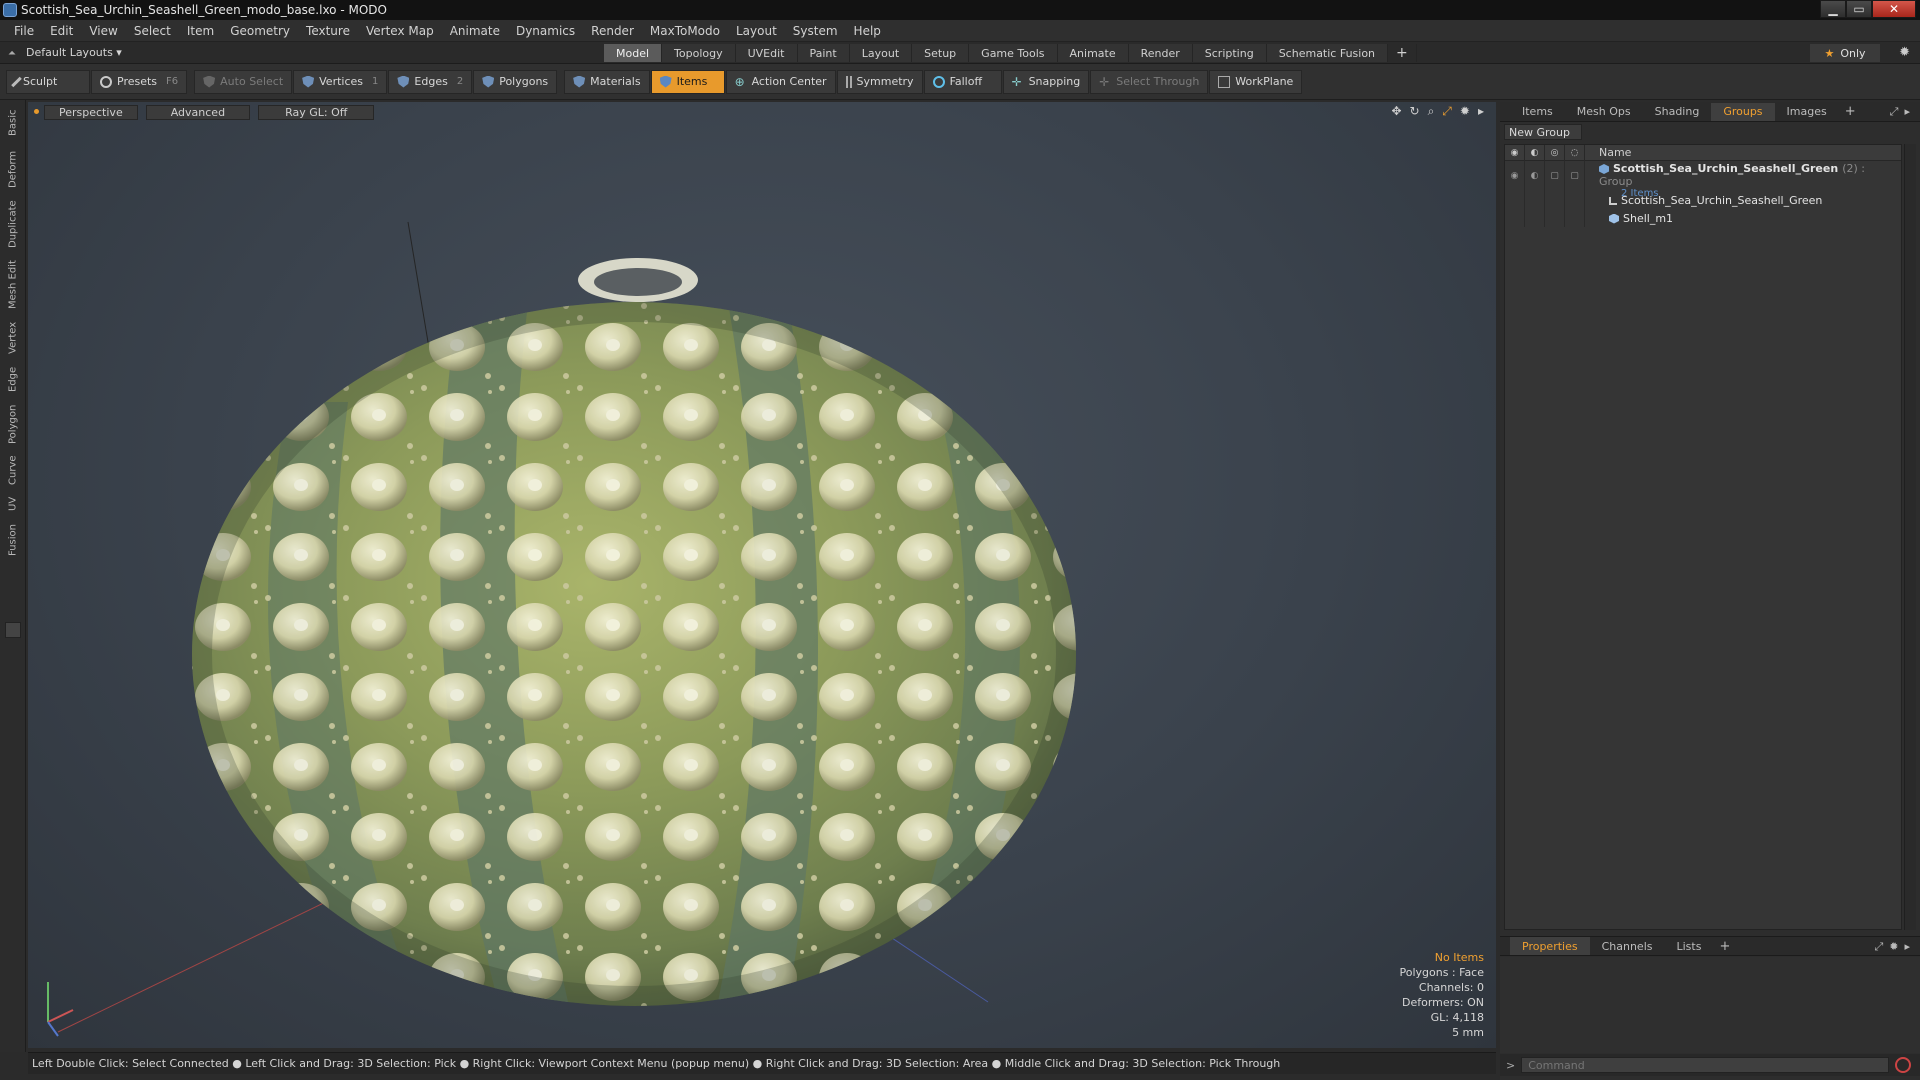 The height and width of the screenshot is (1080, 1920). What do you see at coordinates (1013, 53) in the screenshot?
I see `tab-game-tools: Game Tools` at bounding box center [1013, 53].